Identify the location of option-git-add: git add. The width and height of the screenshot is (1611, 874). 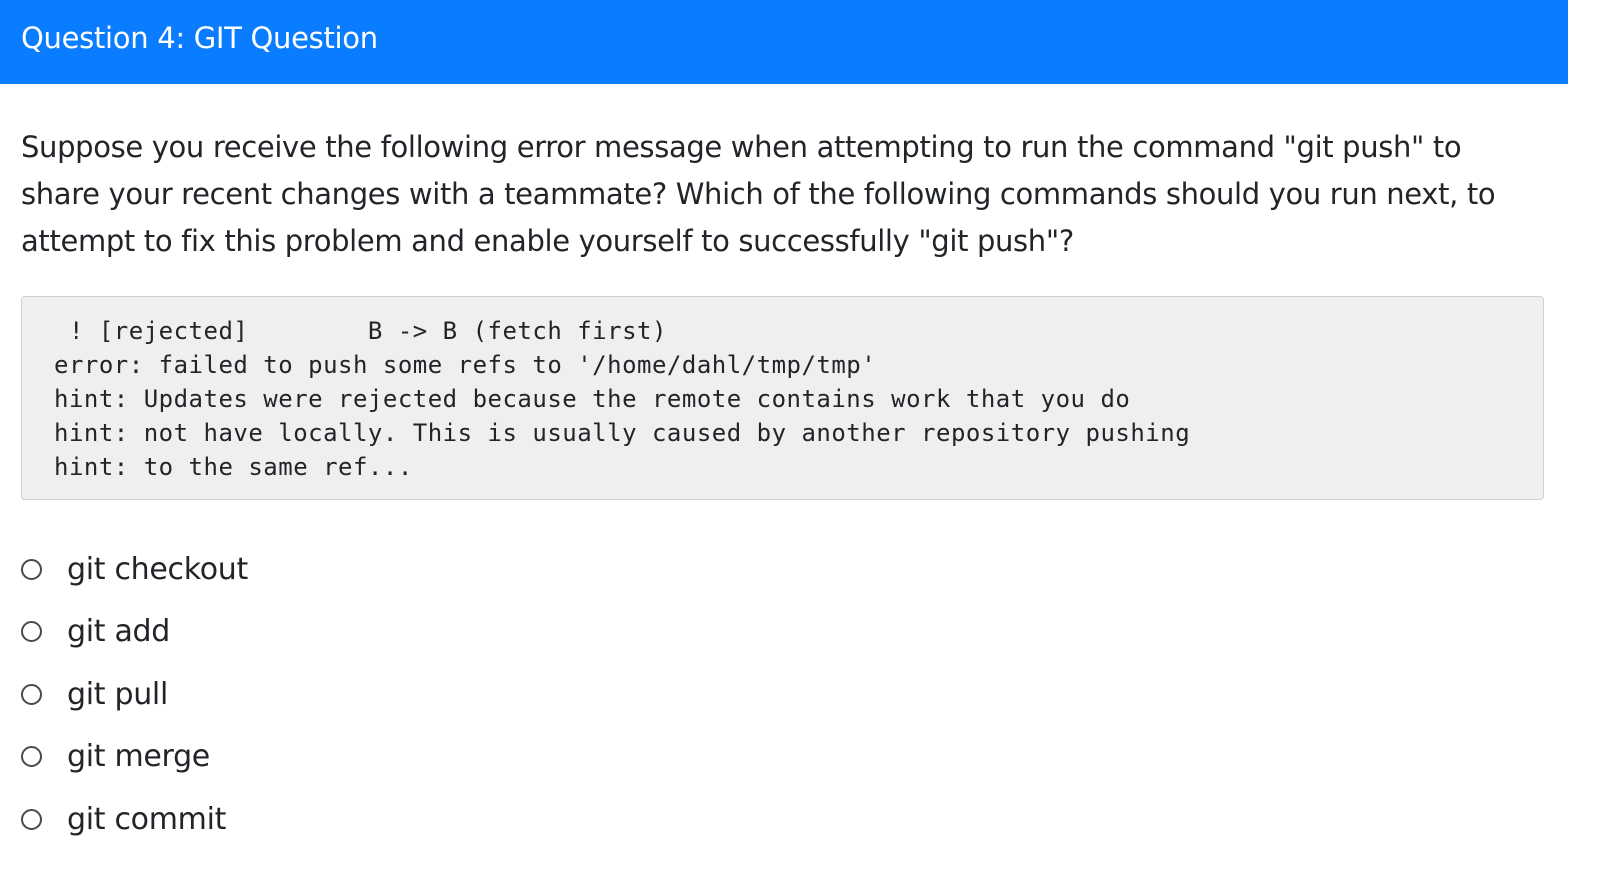
(134, 632).